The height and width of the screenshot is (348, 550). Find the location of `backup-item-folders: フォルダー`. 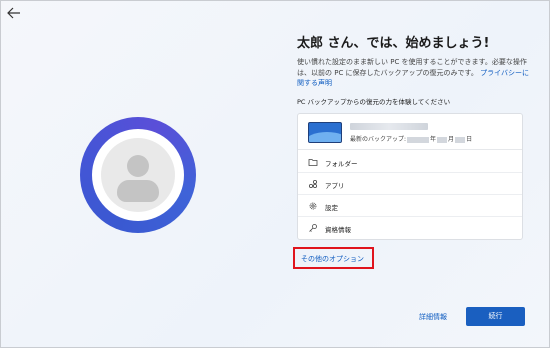

backup-item-folders: フォルダー is located at coordinates (410, 162).